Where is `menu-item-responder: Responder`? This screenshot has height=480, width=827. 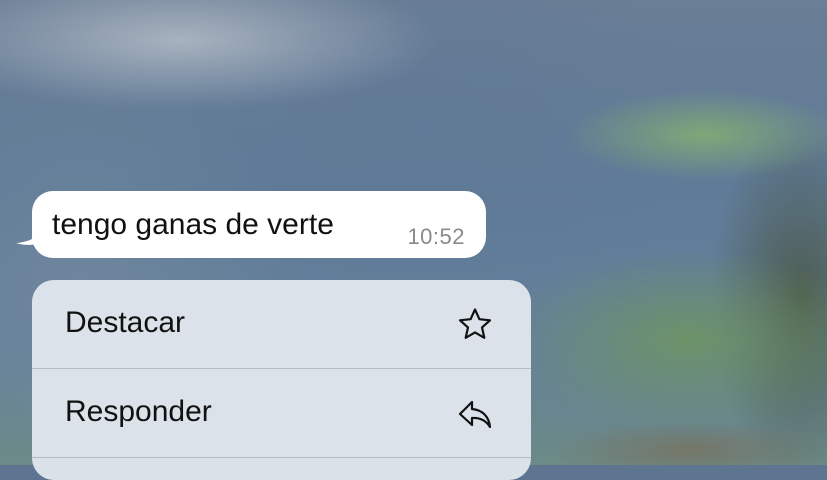
menu-item-responder: Responder is located at coordinates (281, 413).